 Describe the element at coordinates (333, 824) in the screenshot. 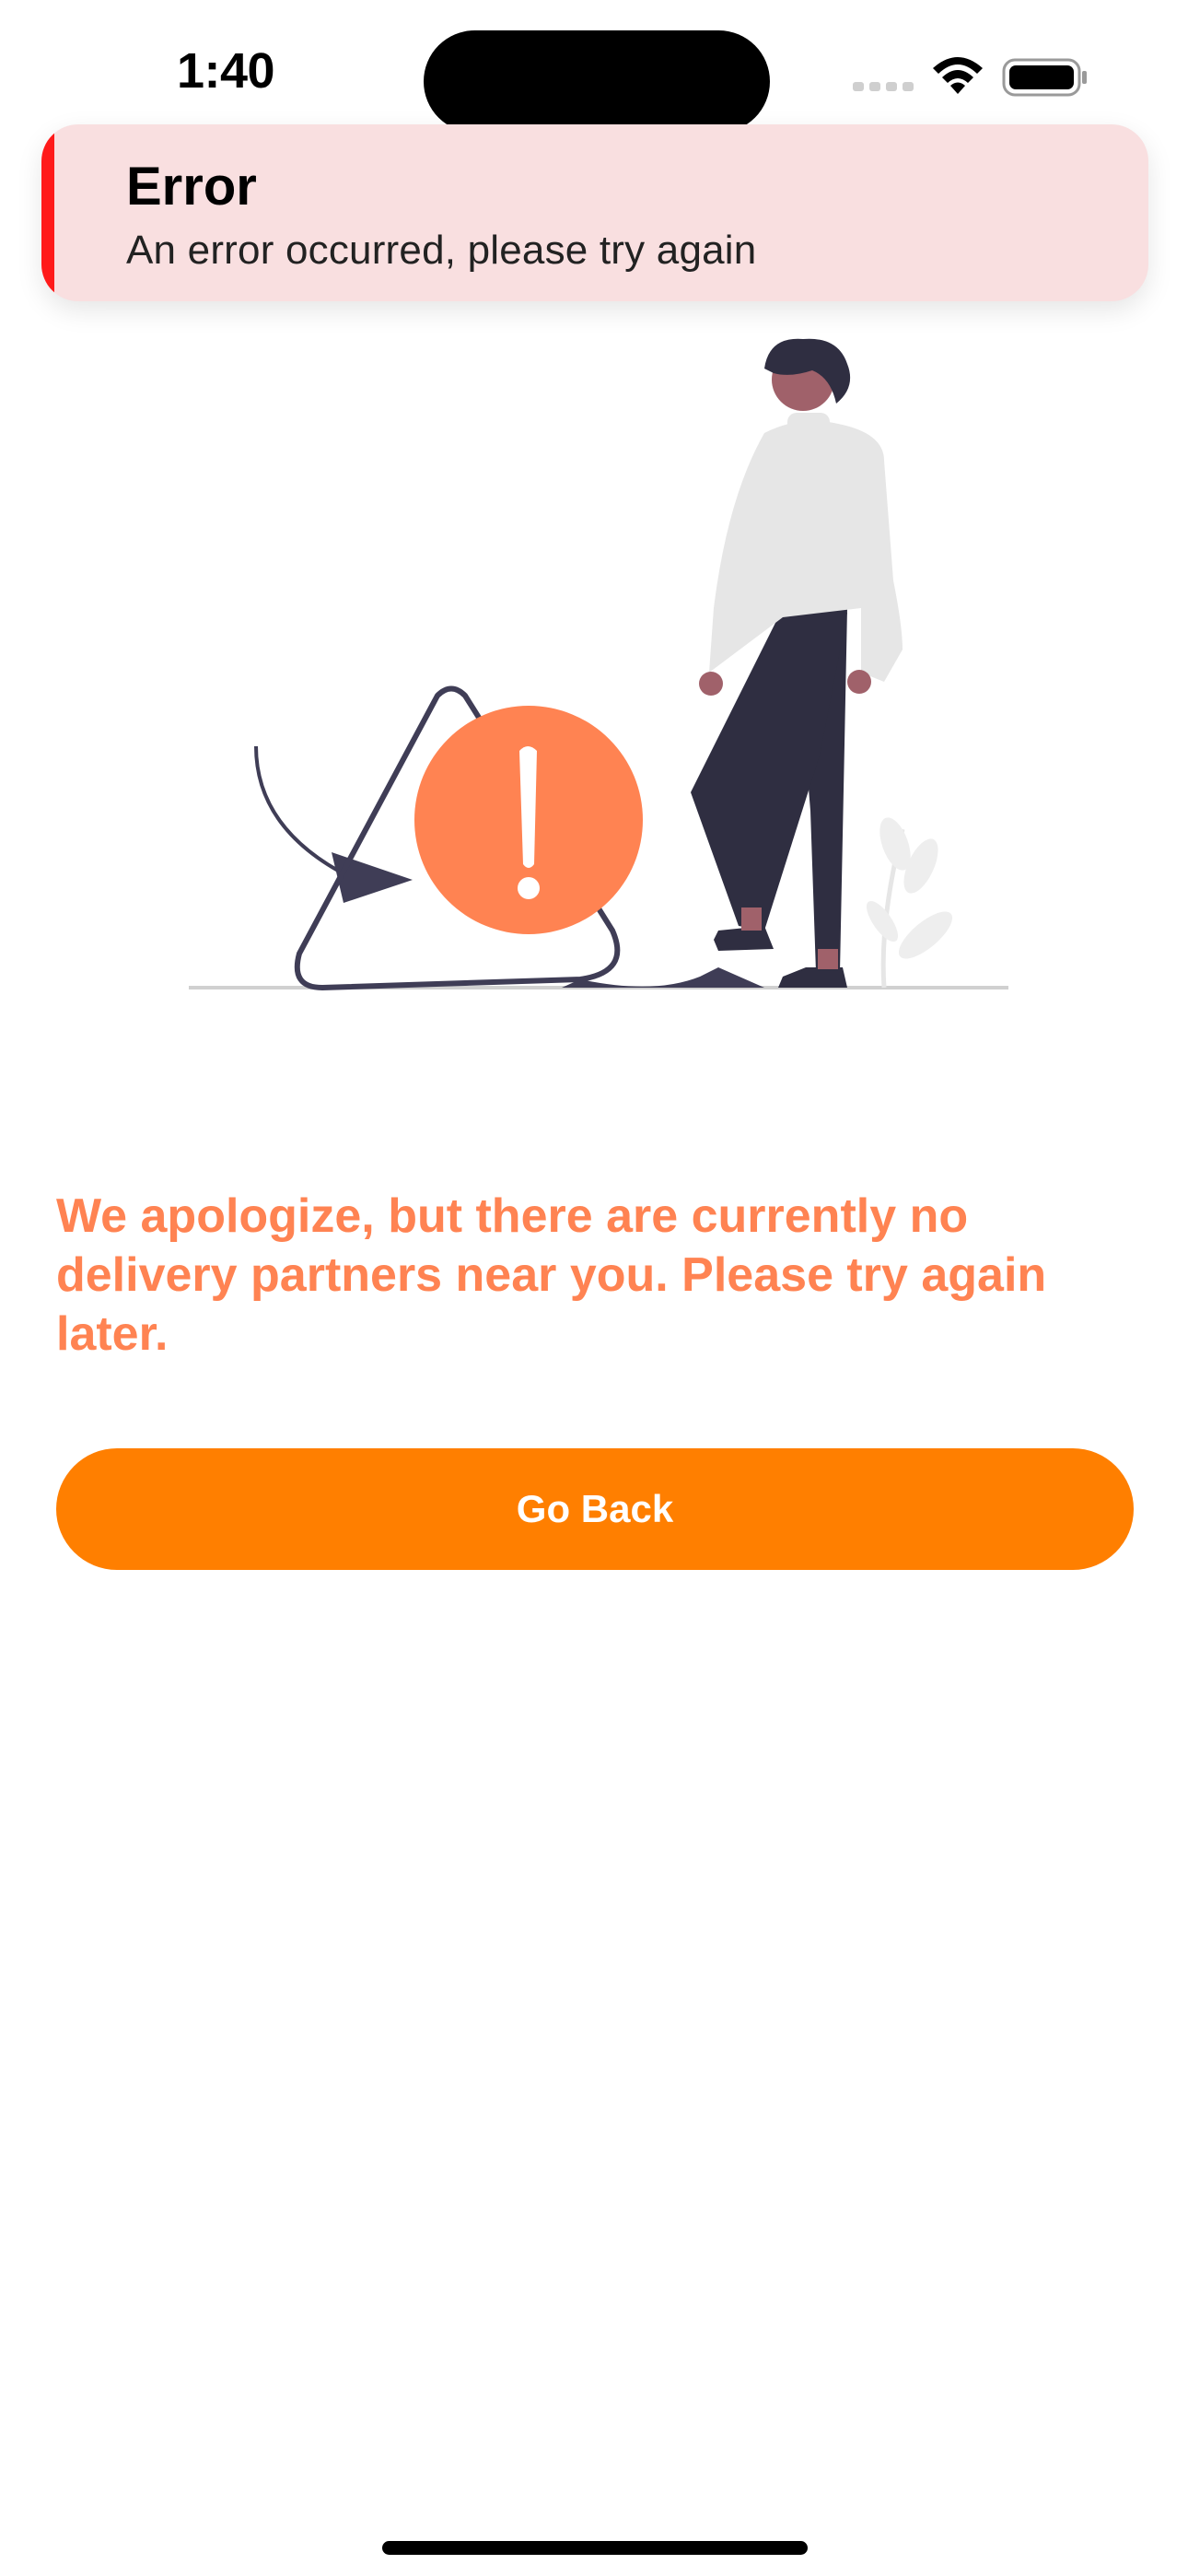

I see `curved-arrow-icon` at that location.